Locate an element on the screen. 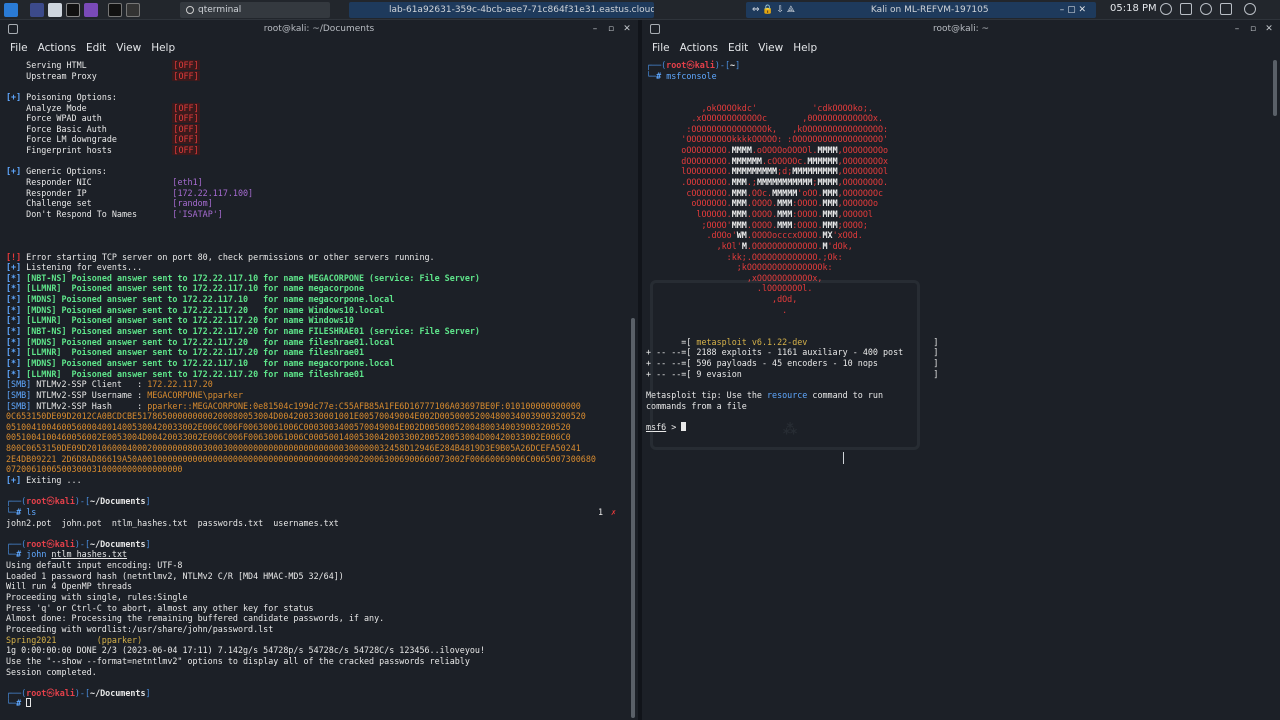 The image size is (1280, 720). responder-option-line: [+] Poisoning Options: is located at coordinates (317, 97).